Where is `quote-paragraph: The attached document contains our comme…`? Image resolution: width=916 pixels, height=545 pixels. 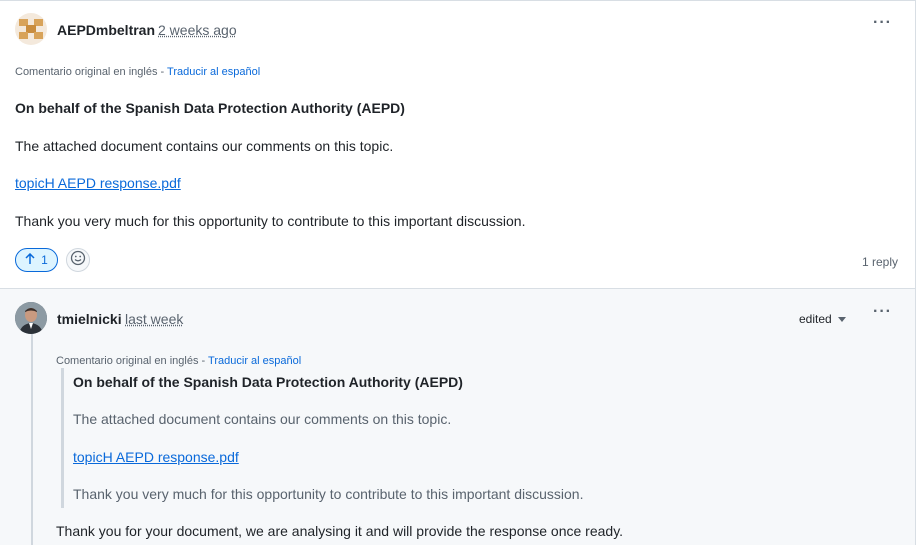 quote-paragraph: The attached document contains our comme… is located at coordinates (262, 419).